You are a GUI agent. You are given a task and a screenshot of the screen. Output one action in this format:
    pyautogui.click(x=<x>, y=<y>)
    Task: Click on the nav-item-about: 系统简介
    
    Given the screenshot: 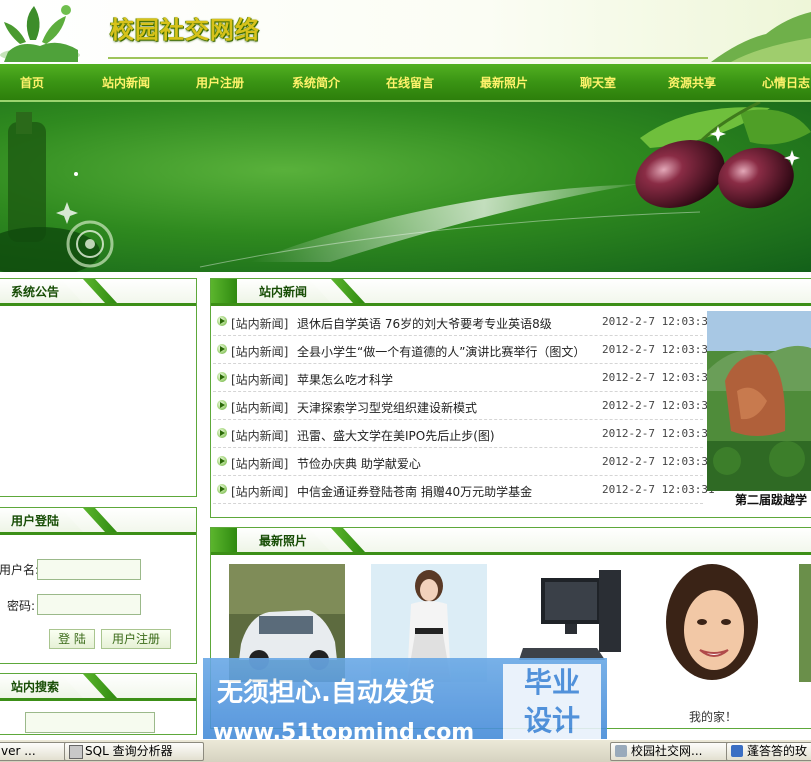 What is the action you would take?
    pyautogui.click(x=316, y=82)
    